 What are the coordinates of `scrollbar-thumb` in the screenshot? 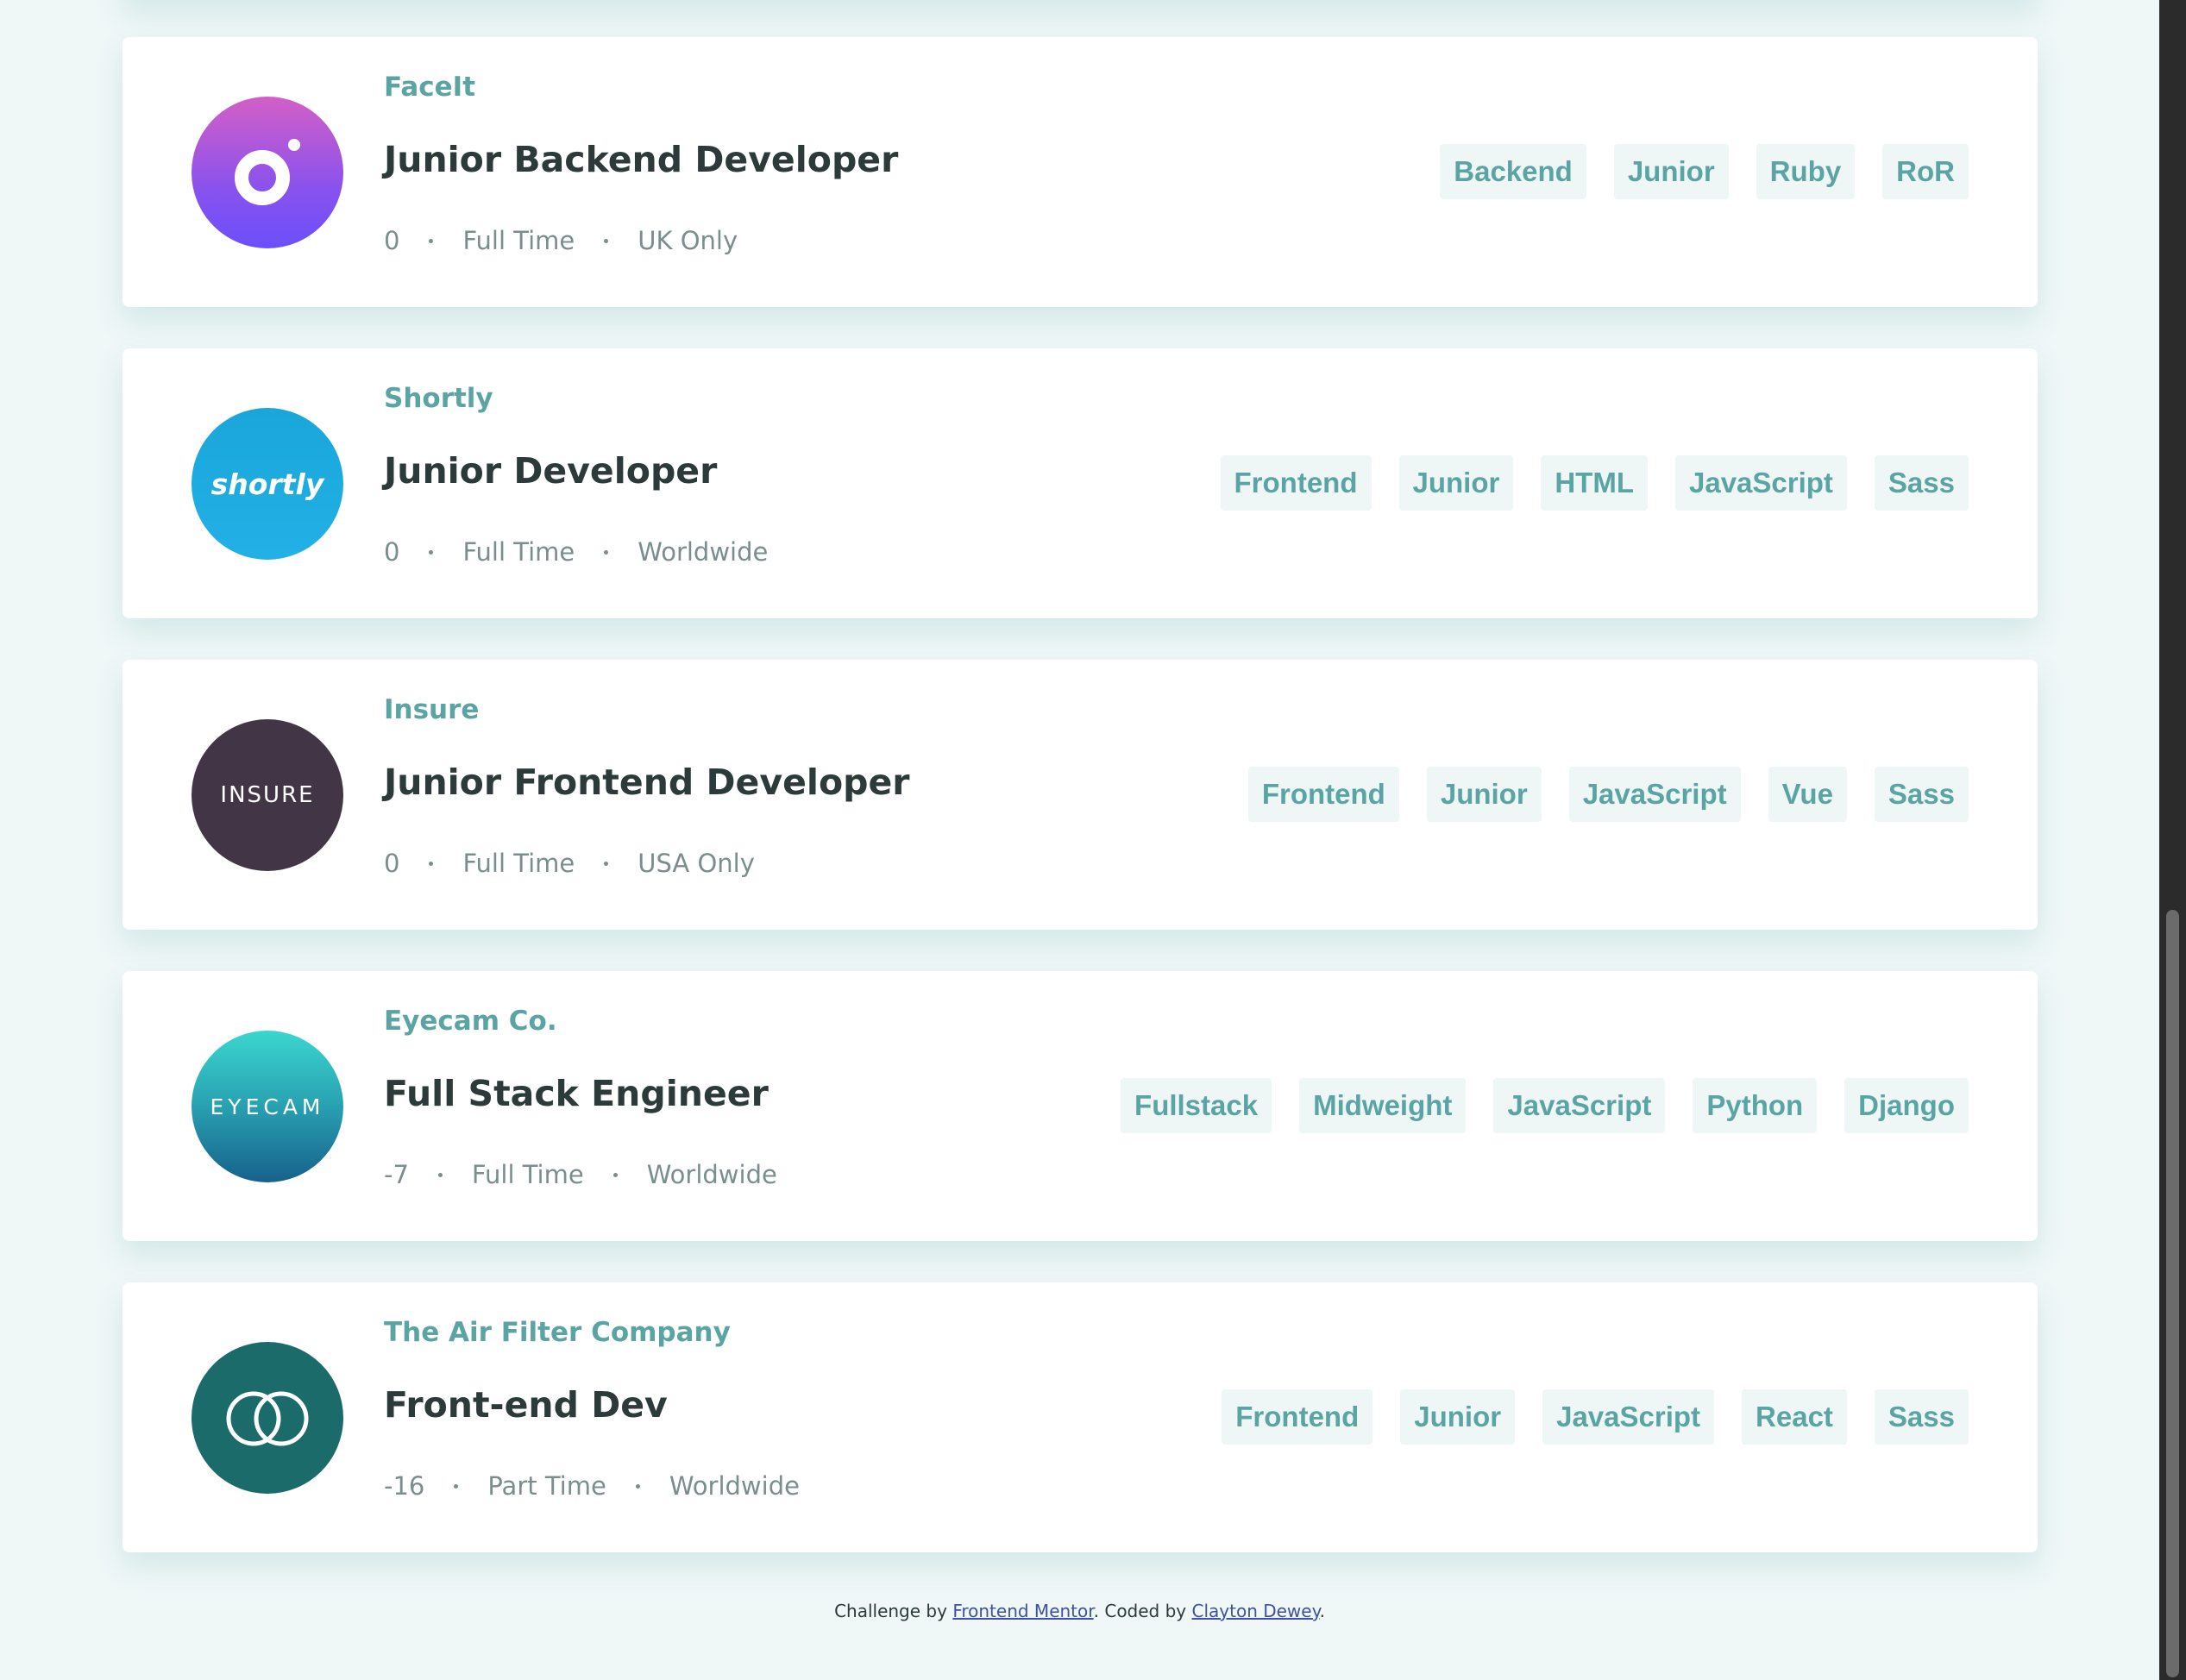 It's located at (2172, 1294).